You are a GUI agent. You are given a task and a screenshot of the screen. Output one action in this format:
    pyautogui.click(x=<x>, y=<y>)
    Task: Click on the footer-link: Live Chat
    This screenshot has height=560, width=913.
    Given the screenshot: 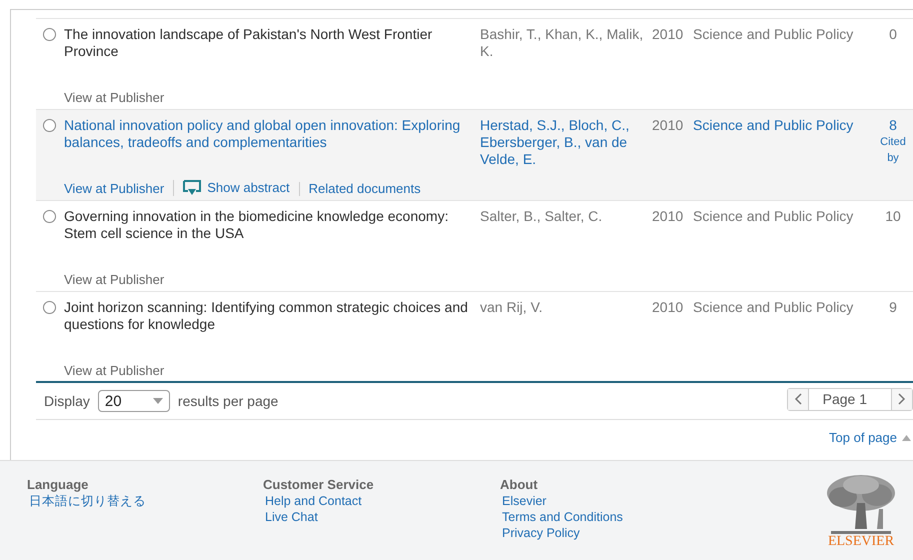 What is the action you would take?
    pyautogui.click(x=381, y=517)
    